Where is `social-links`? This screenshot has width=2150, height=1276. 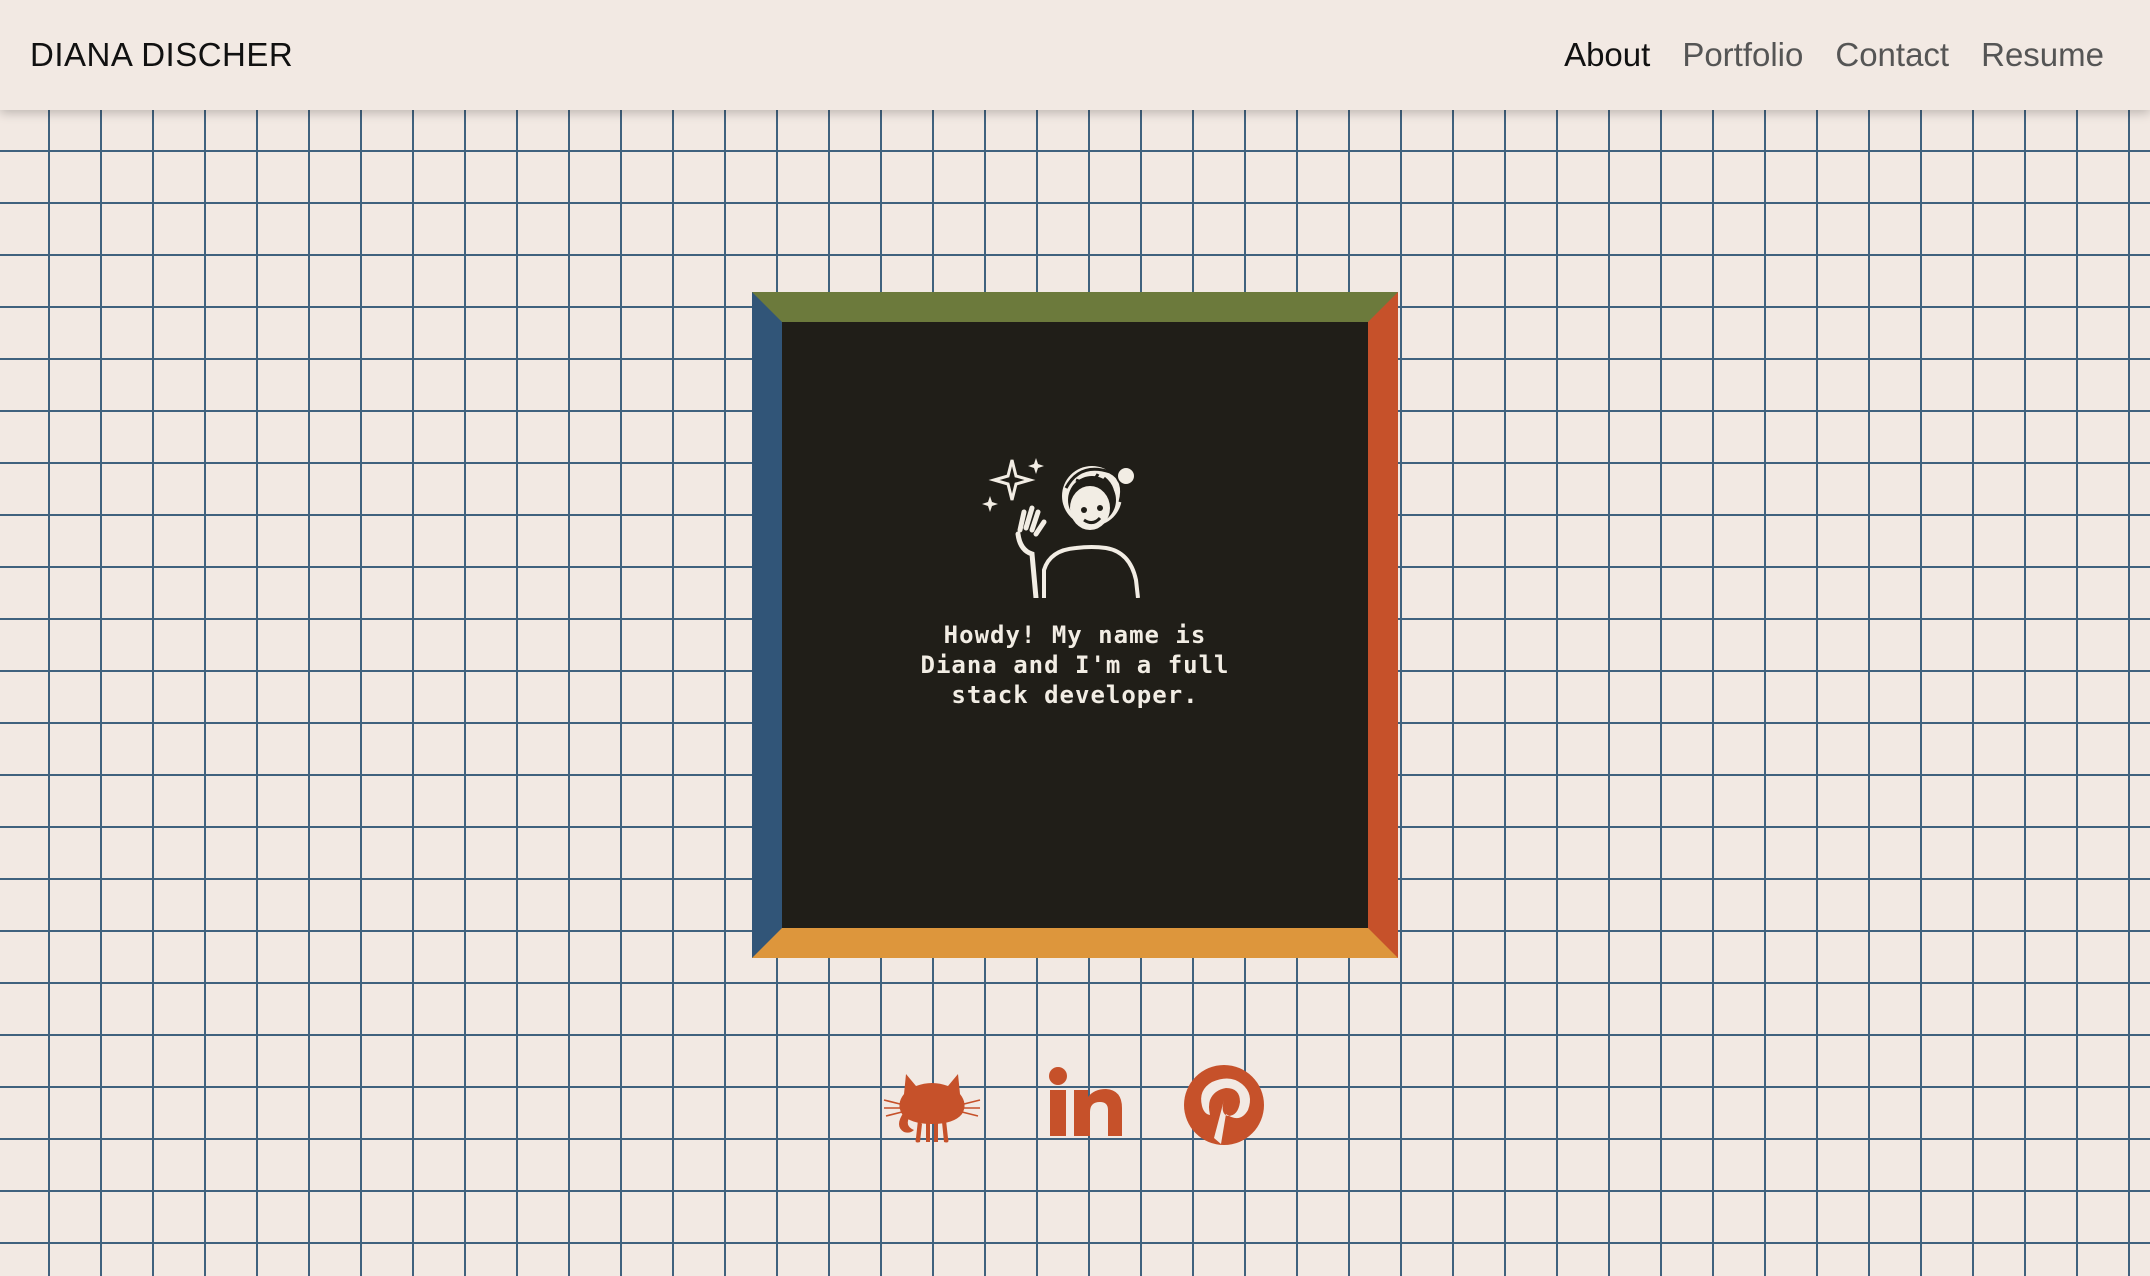 social-links is located at coordinates (1075, 1105).